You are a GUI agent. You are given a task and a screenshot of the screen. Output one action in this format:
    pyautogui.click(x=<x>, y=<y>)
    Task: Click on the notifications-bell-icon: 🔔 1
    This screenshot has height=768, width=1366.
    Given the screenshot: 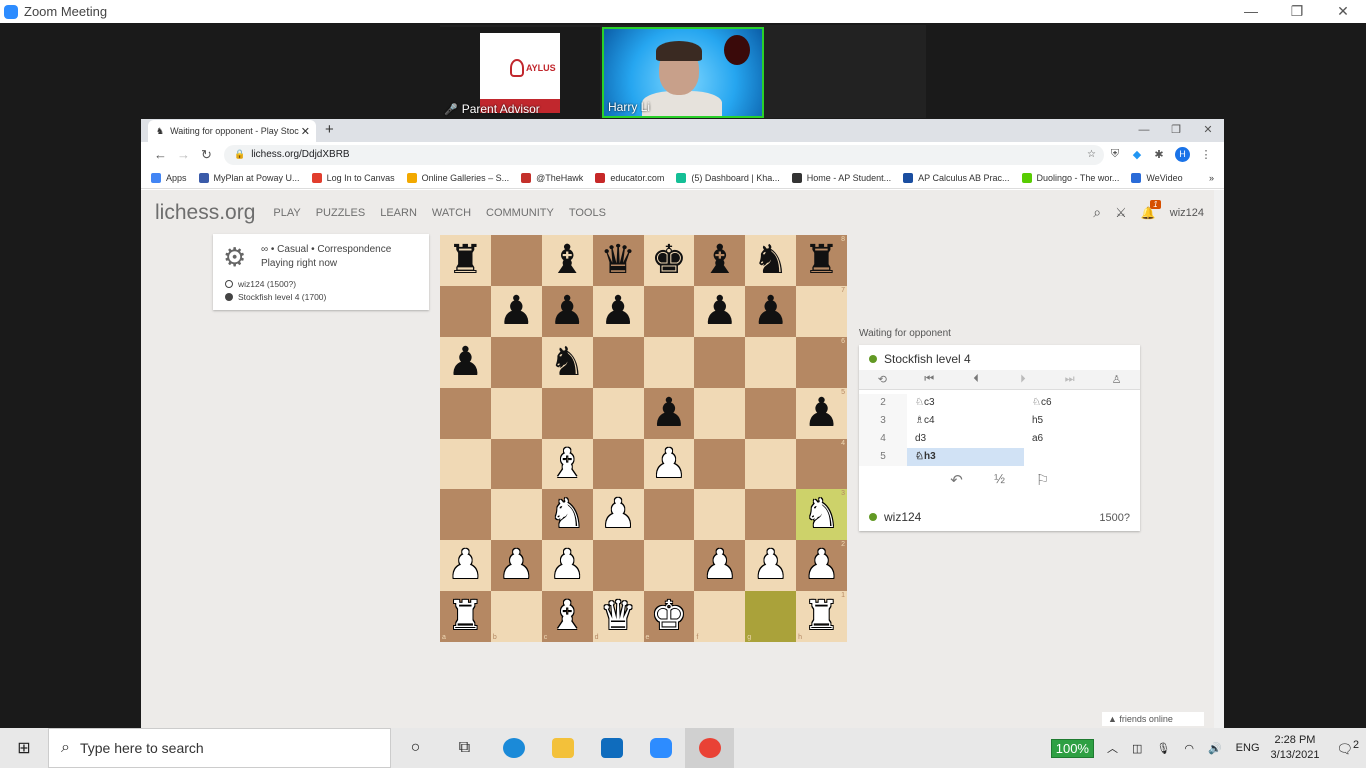 What is the action you would take?
    pyautogui.click(x=1151, y=209)
    